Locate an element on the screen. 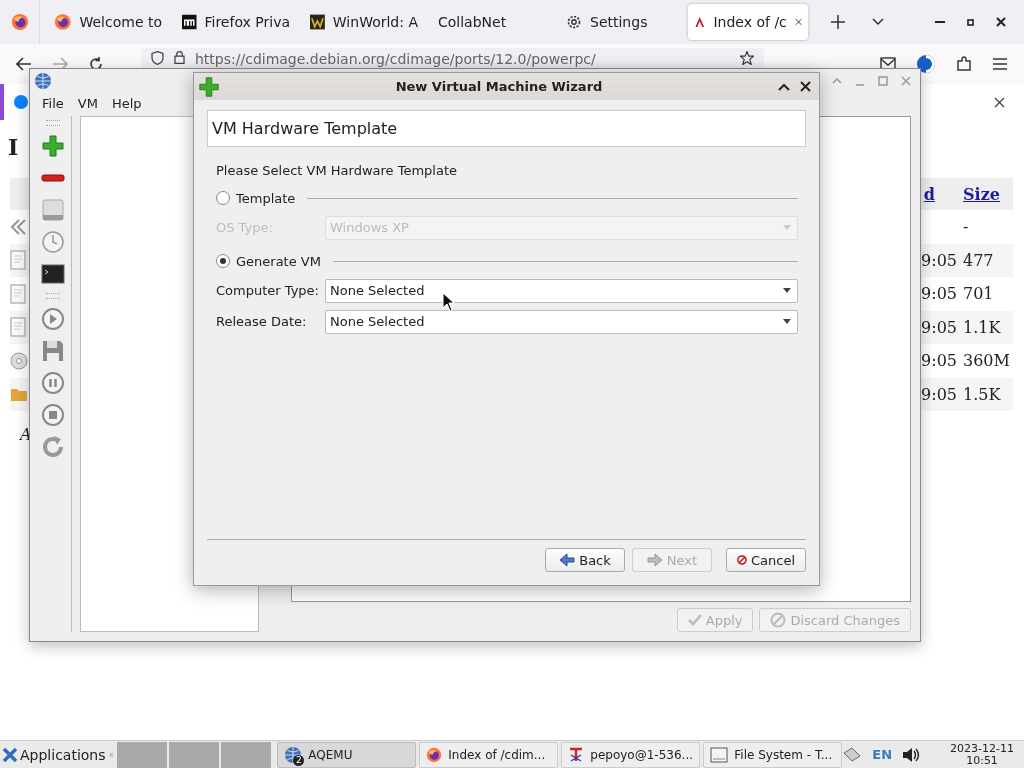 This screenshot has height=768, width=1024. lock-icon is located at coordinates (179, 57).